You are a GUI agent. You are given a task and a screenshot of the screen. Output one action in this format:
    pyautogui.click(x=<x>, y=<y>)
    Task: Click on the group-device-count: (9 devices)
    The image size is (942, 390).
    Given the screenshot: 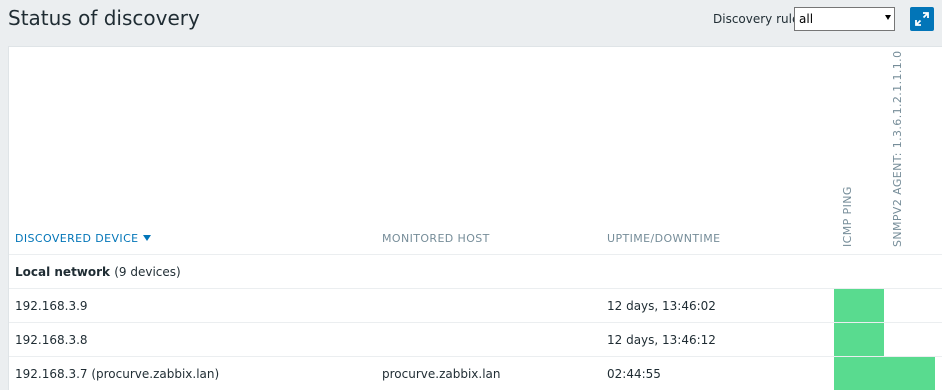 What is the action you would take?
    pyautogui.click(x=147, y=272)
    